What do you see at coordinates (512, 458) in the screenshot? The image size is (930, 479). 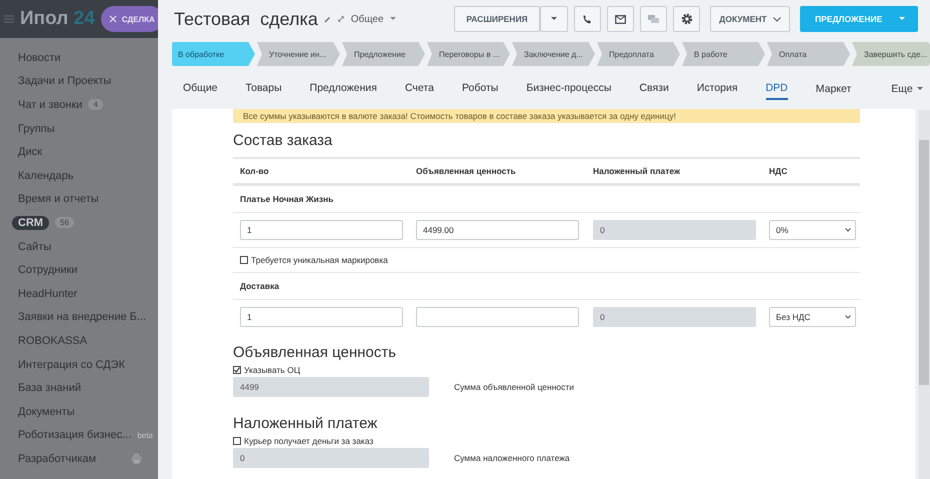 I see `field-caption: Сумма наложенного платежа` at bounding box center [512, 458].